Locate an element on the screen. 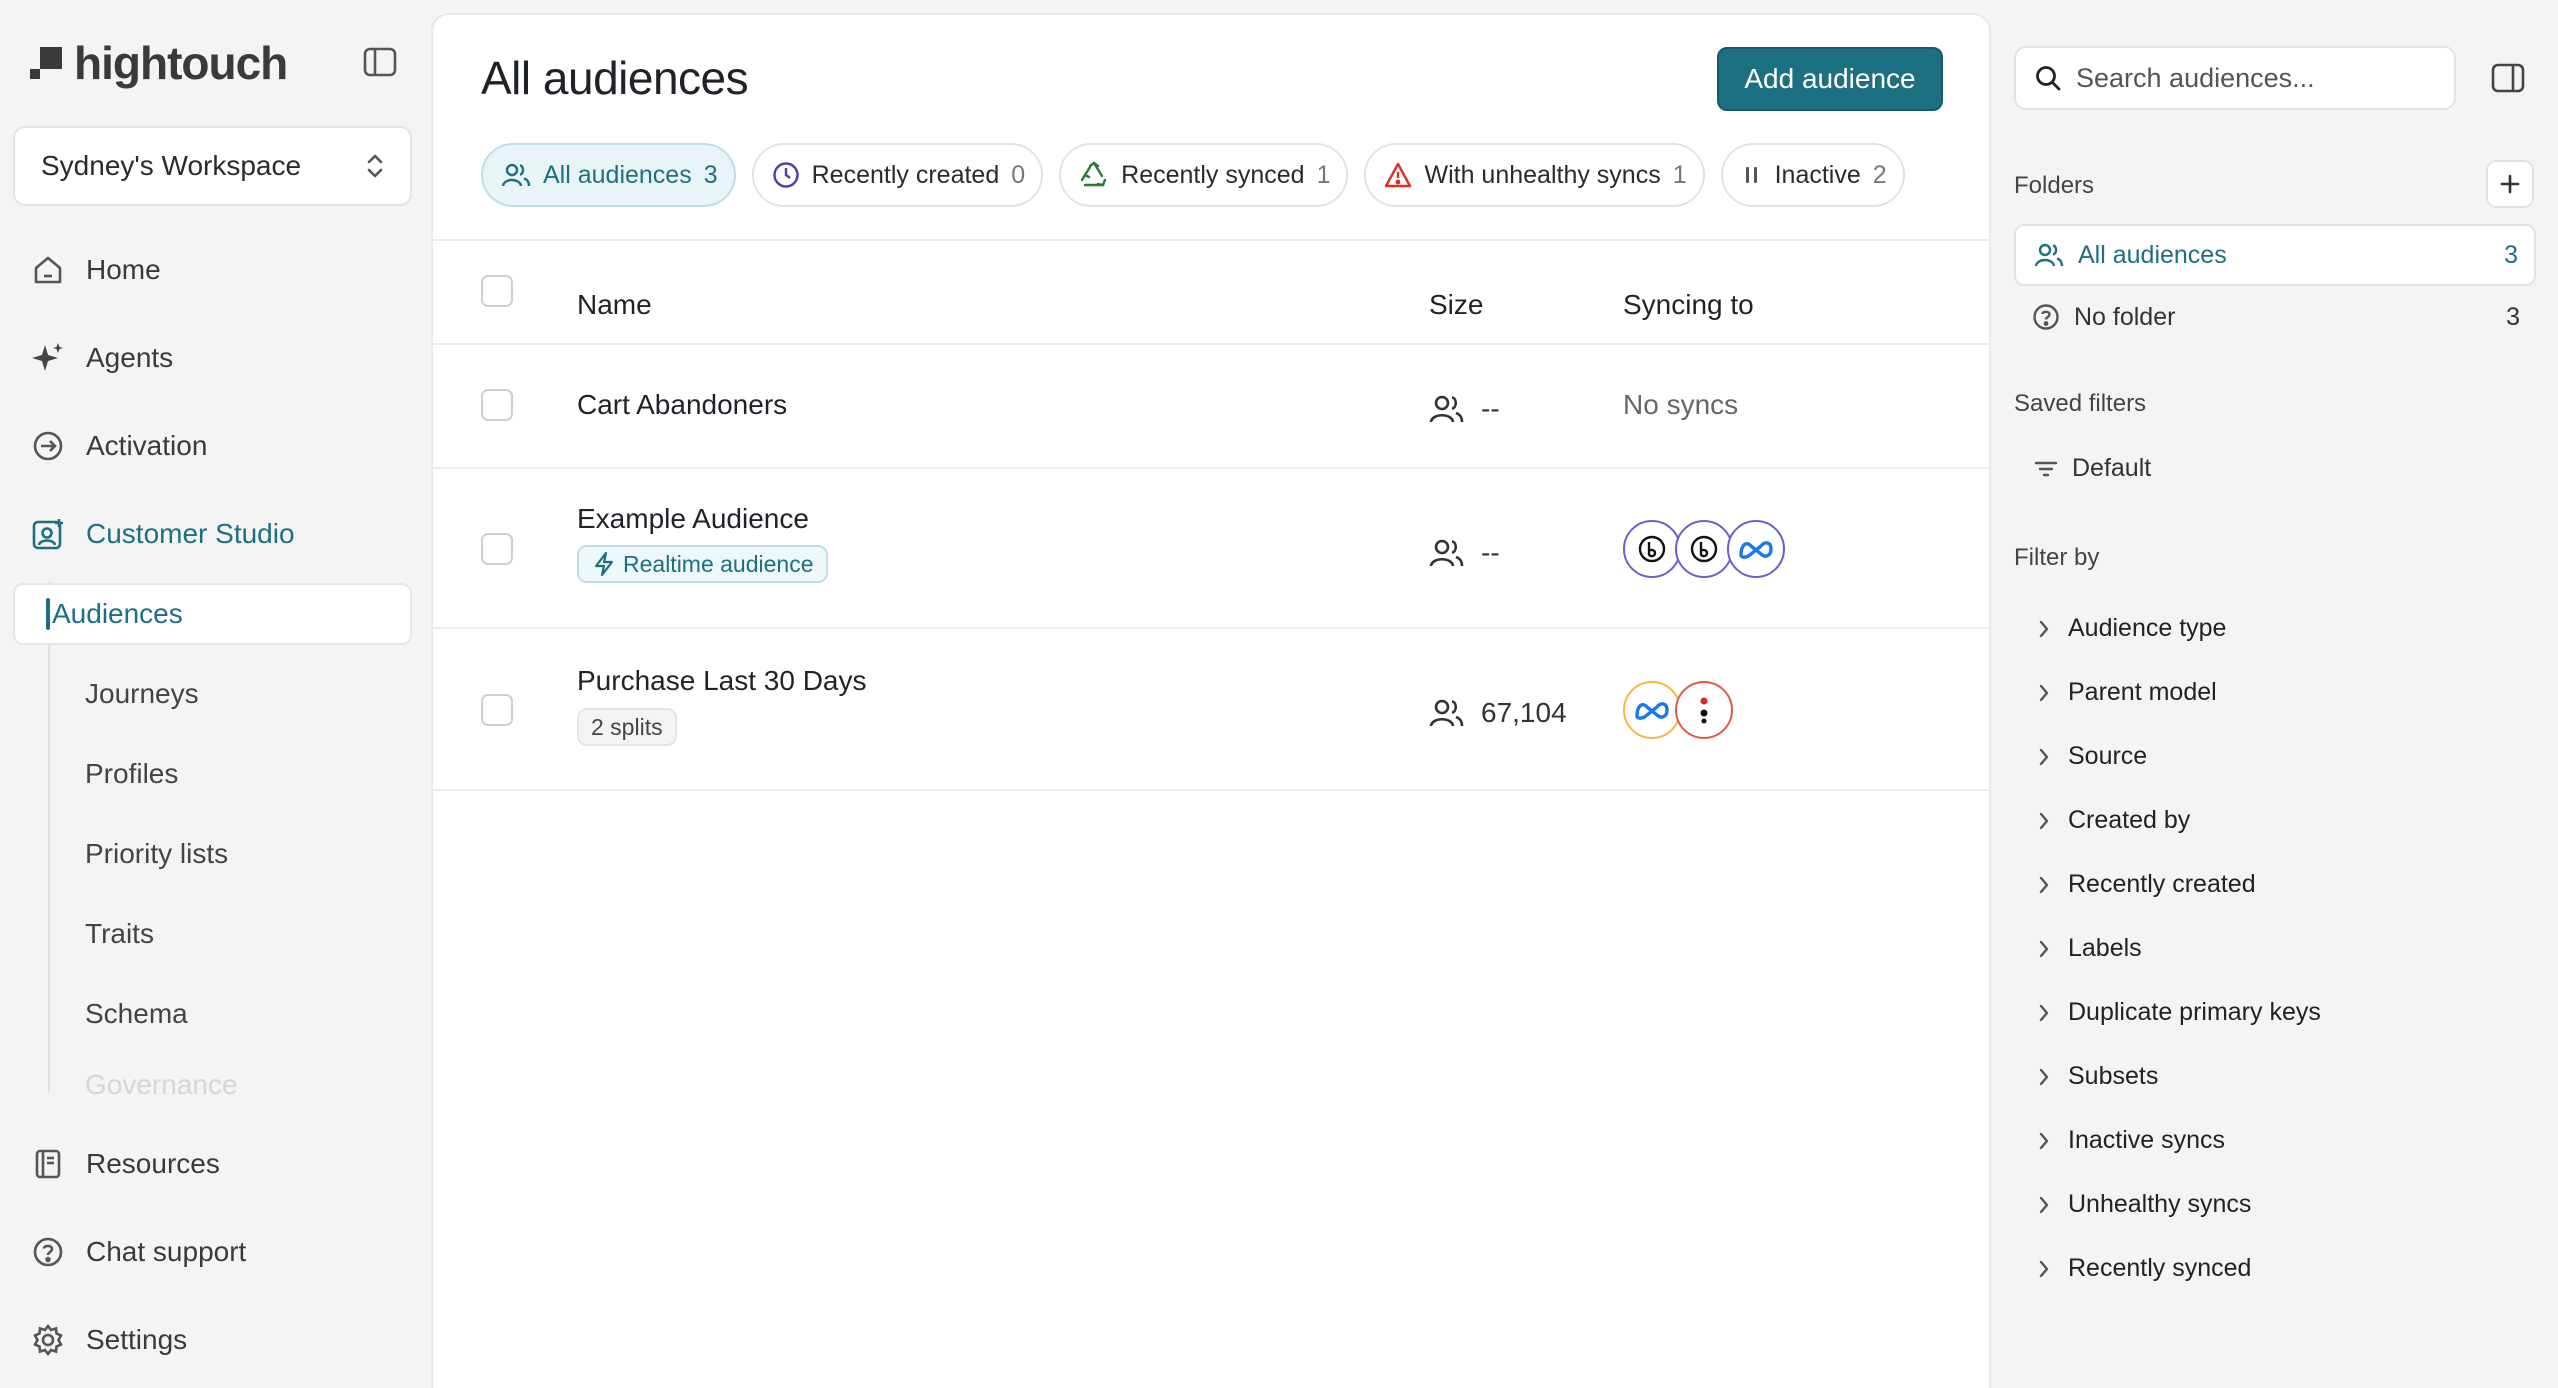 This screenshot has height=1388, width=2558. audience-size: -- is located at coordinates (1464, 553).